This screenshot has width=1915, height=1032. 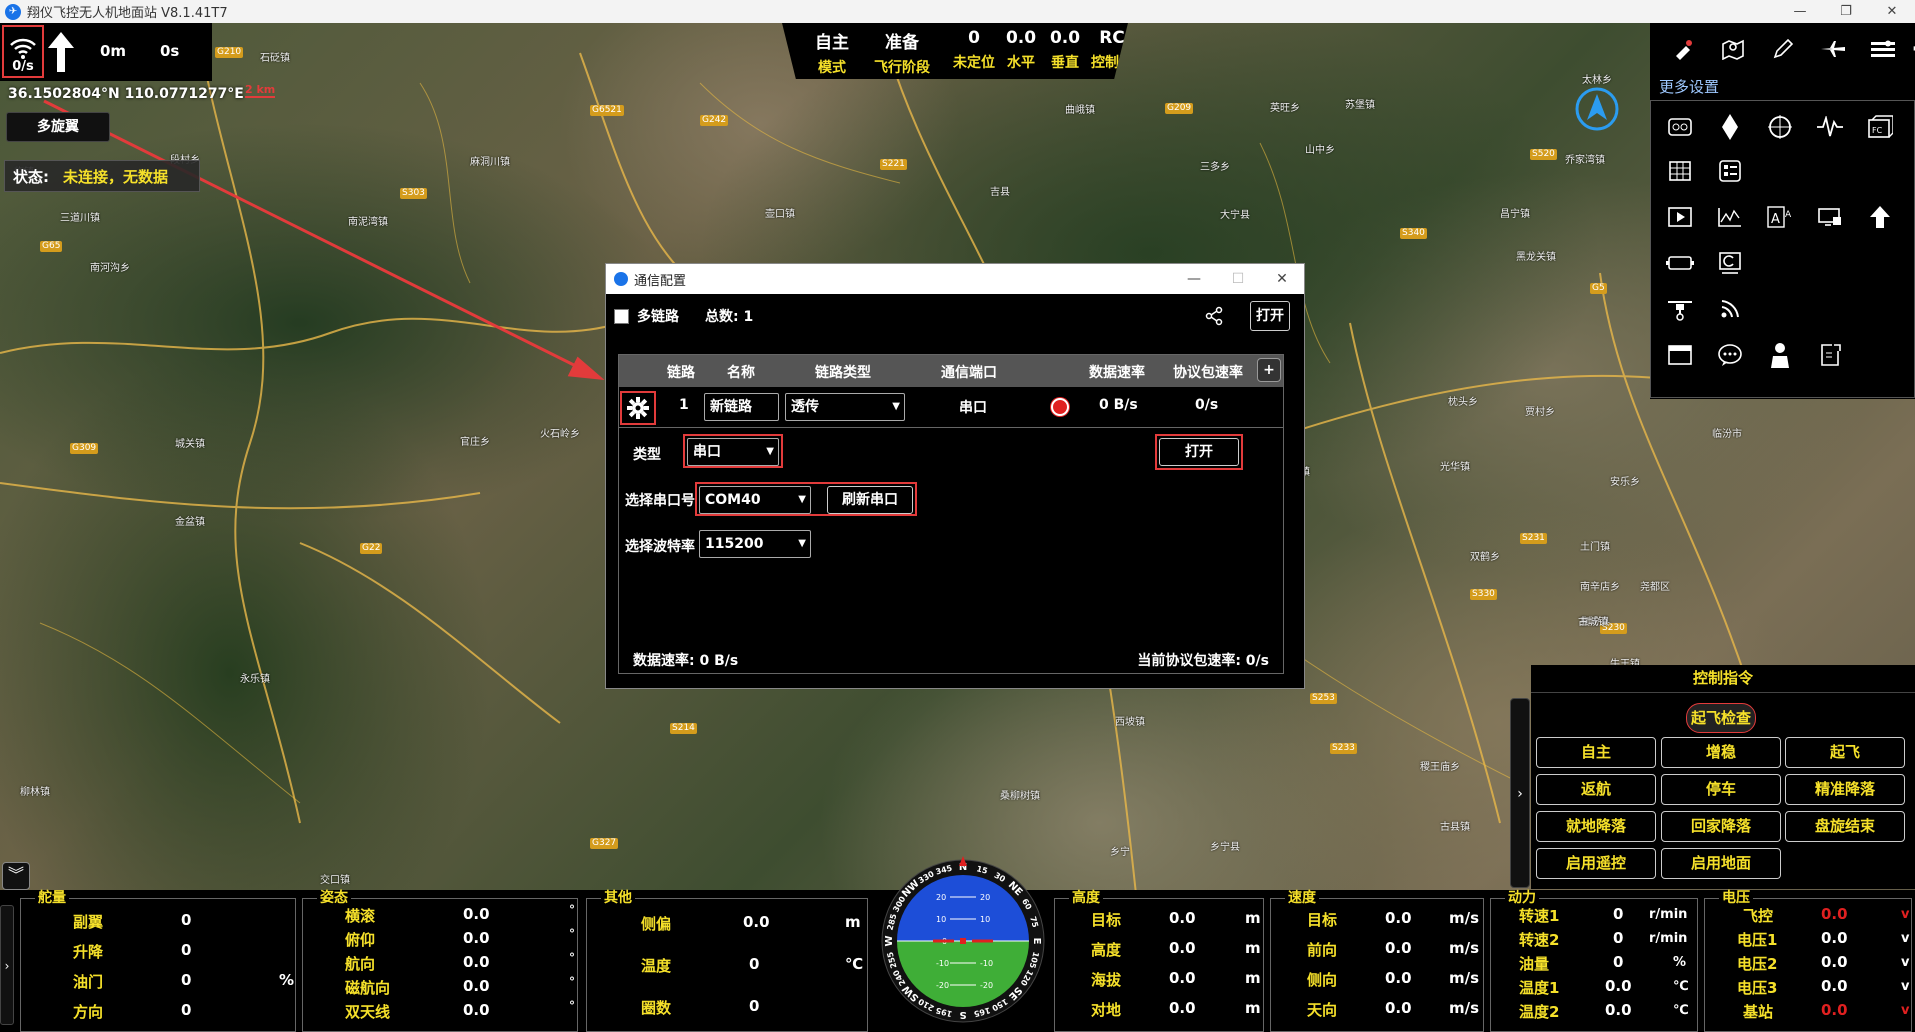 I want to click on flight-status-panel: 自主 模式 准备 飞行阶段 0 未定位 0.0 水平 0.0 垂直 RC 控制源, so click(x=955, y=51).